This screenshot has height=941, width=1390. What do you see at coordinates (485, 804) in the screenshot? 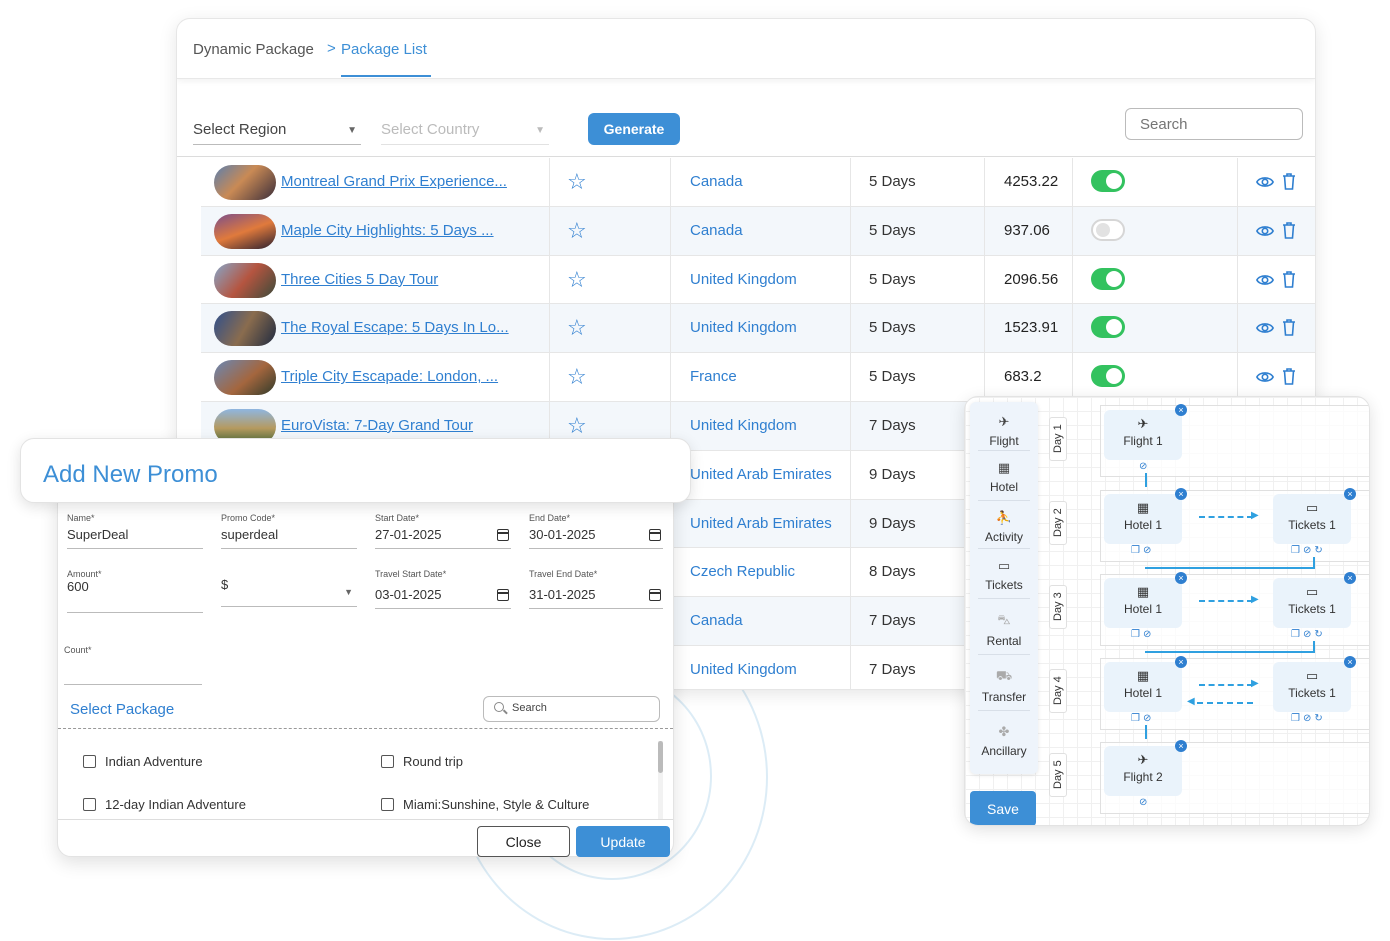
I see `package-option: Miami:Sunshine, Style & Culture` at bounding box center [485, 804].